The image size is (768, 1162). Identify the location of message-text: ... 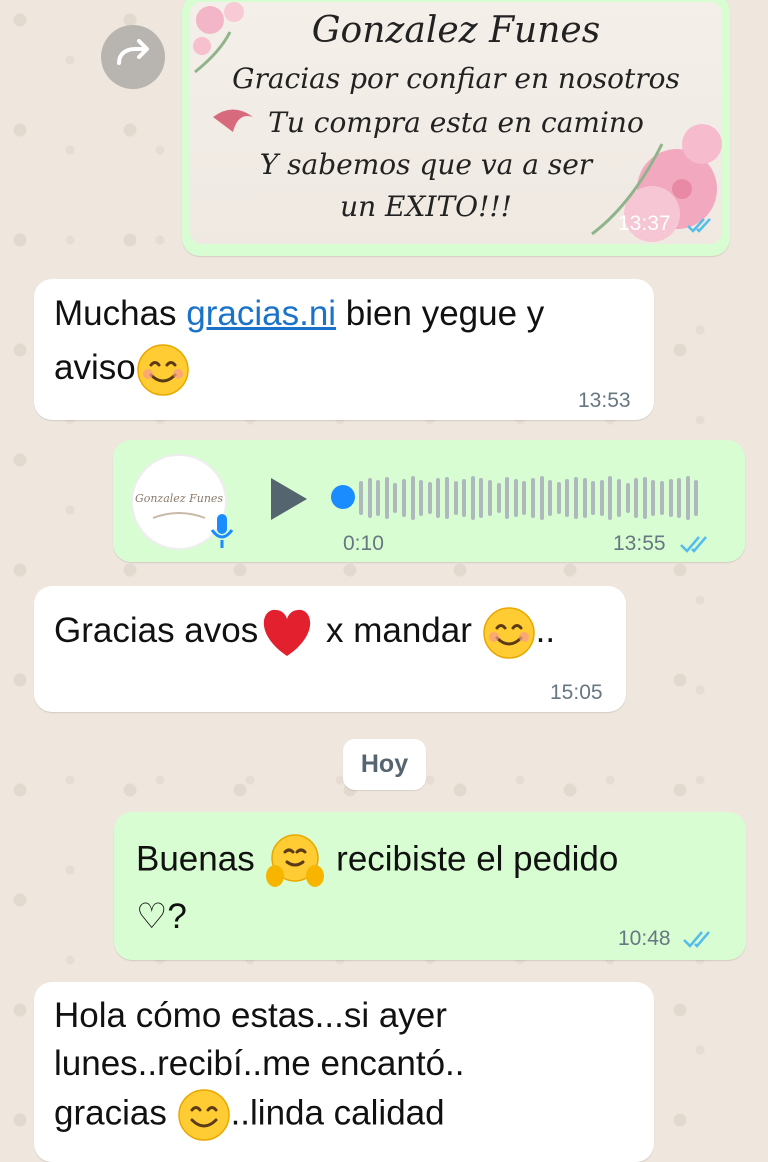
(545, 630).